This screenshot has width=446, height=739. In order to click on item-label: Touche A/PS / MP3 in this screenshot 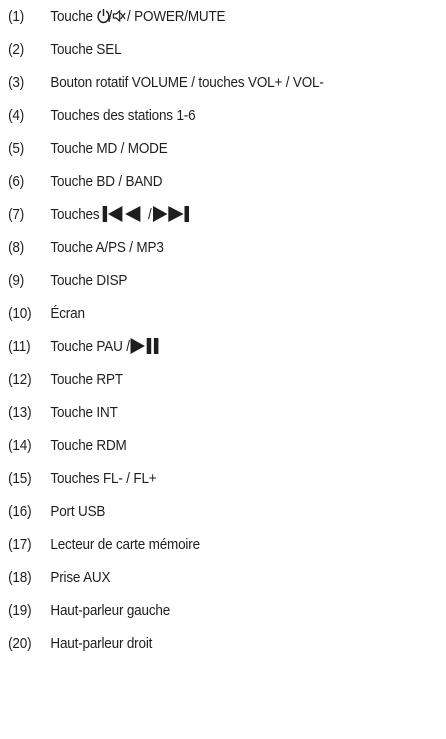, I will do `click(107, 247)`.